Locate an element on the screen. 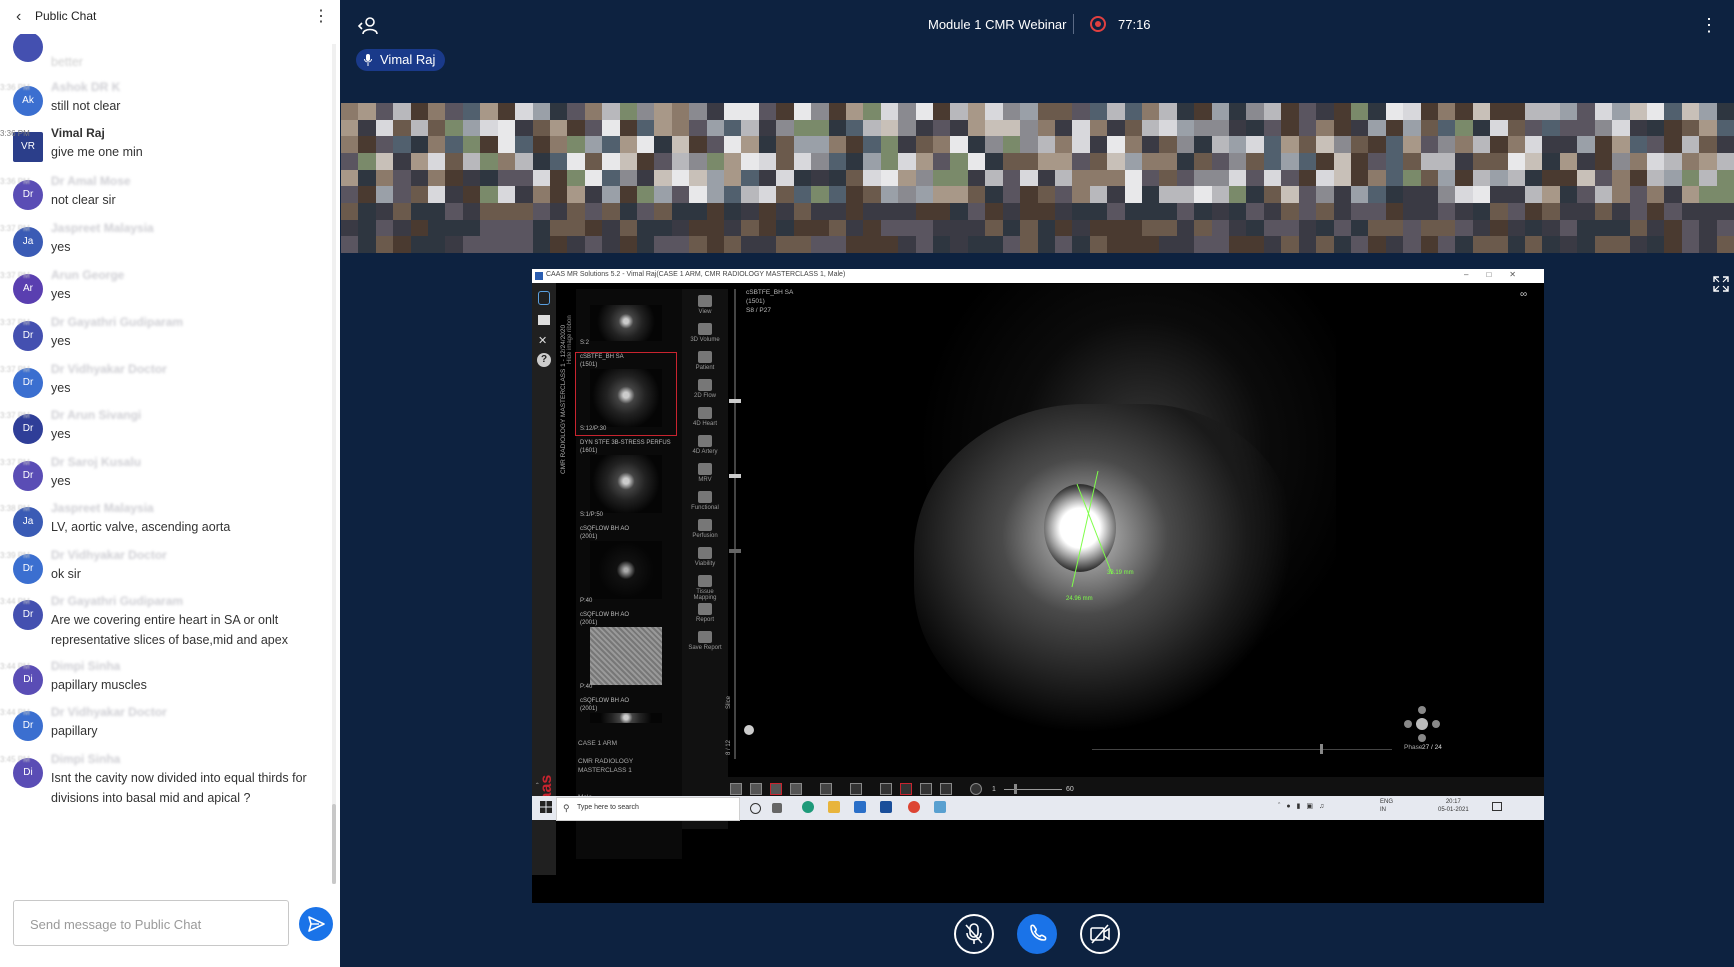 Image resolution: width=1734 pixels, height=967 pixels. chat-scrollbar-thumb is located at coordinates (334, 844).